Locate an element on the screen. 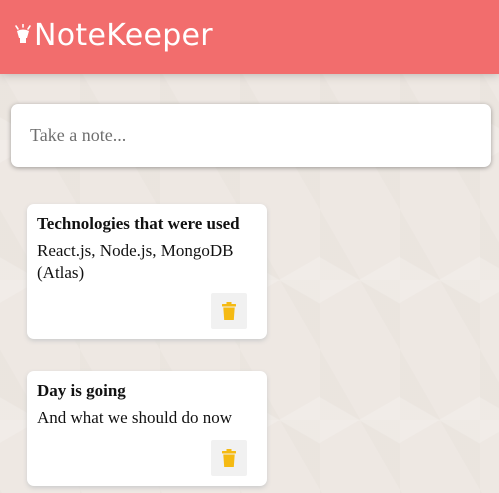 This screenshot has height=493, width=499. take-note-input is located at coordinates (251, 135).